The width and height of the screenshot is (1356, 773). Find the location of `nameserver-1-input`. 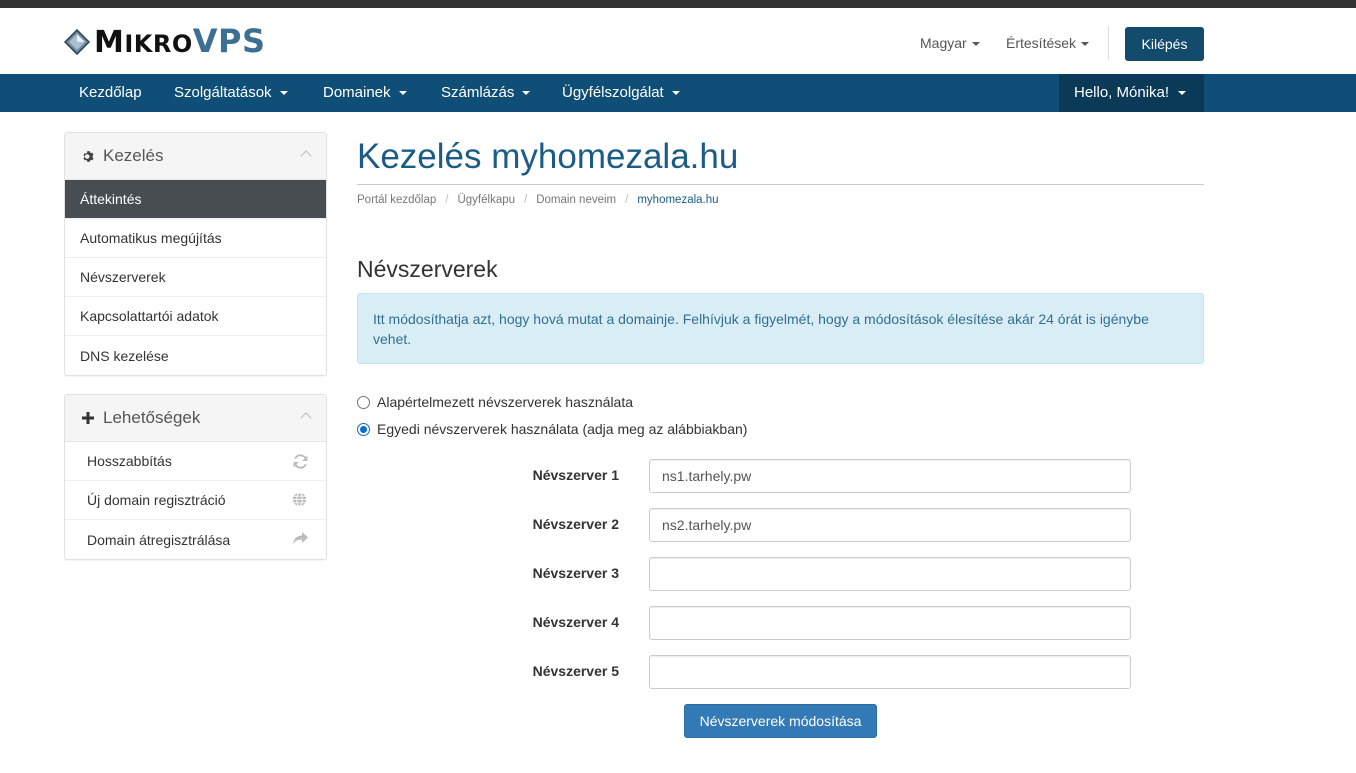

nameserver-1-input is located at coordinates (890, 476).